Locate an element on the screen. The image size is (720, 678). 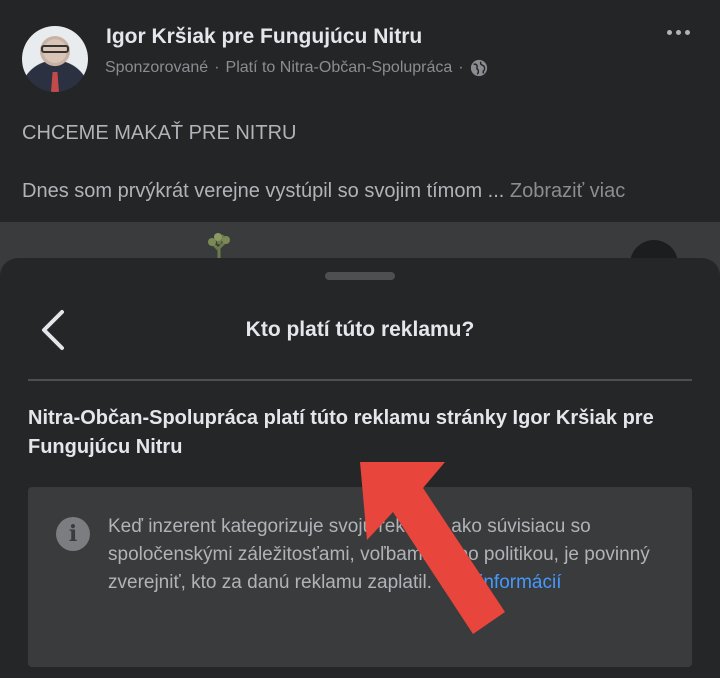
avatar-tie is located at coordinates (55, 82).